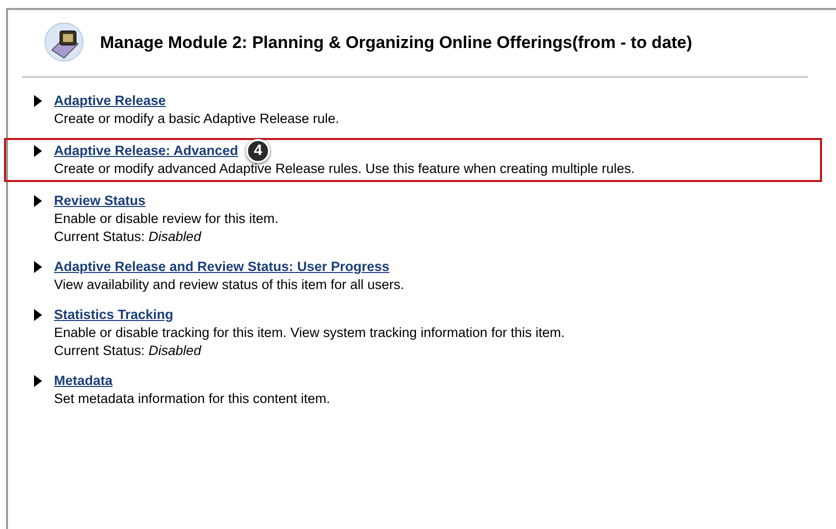 The image size is (836, 529). Describe the element at coordinates (344, 169) in the screenshot. I see `description-text: Create or modify advanced Adaptive Release rules. Use this feature when creating multiple rules.` at that location.